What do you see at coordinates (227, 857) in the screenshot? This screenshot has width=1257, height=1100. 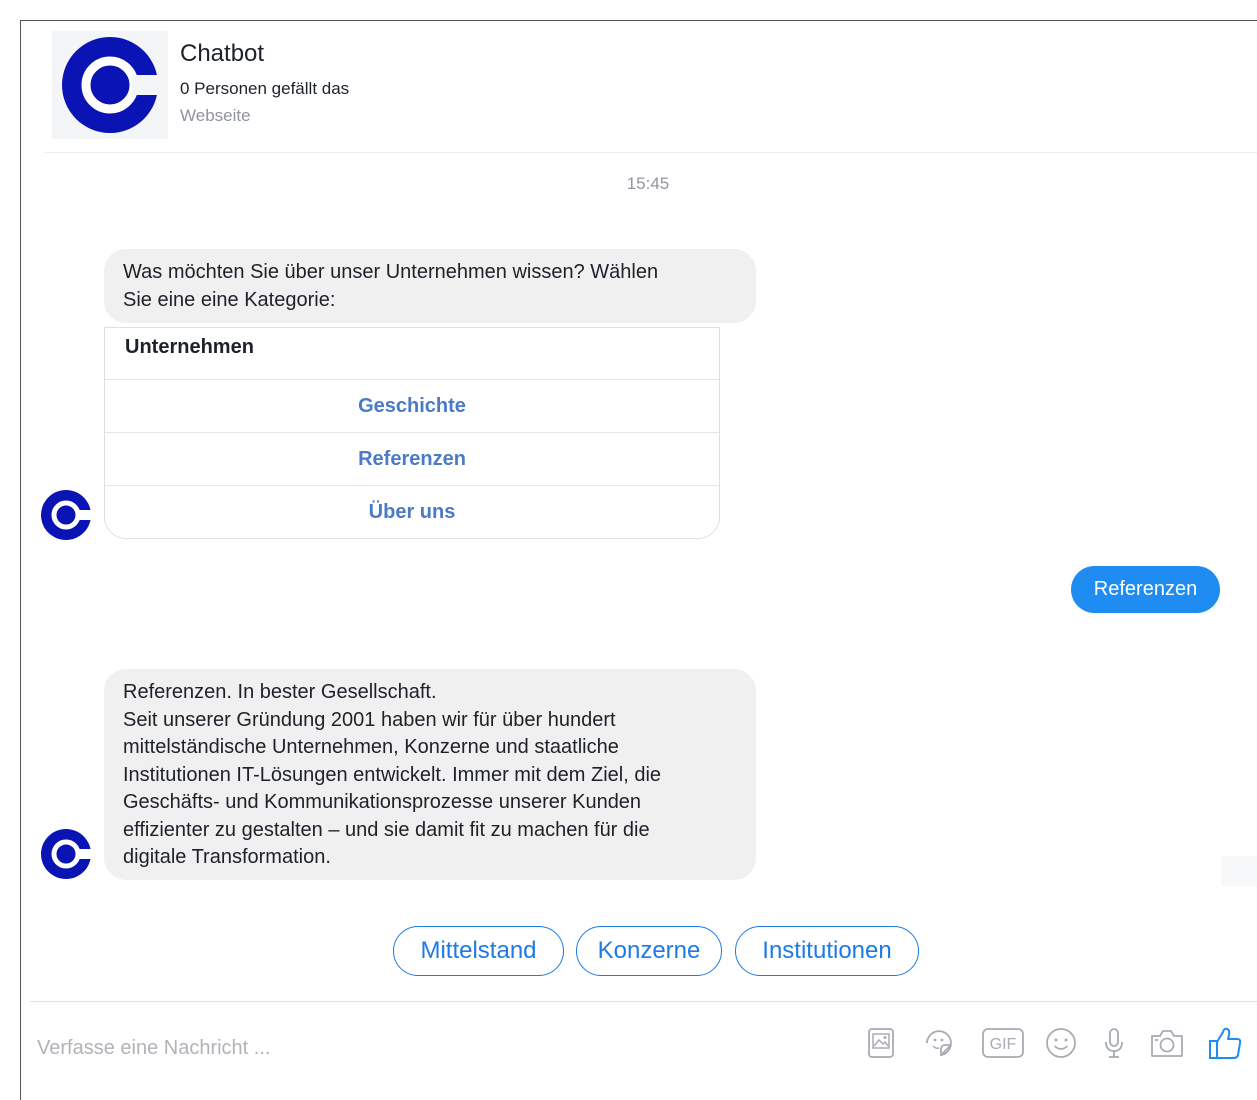 I see `bot-message-line: digitale Transformation.` at bounding box center [227, 857].